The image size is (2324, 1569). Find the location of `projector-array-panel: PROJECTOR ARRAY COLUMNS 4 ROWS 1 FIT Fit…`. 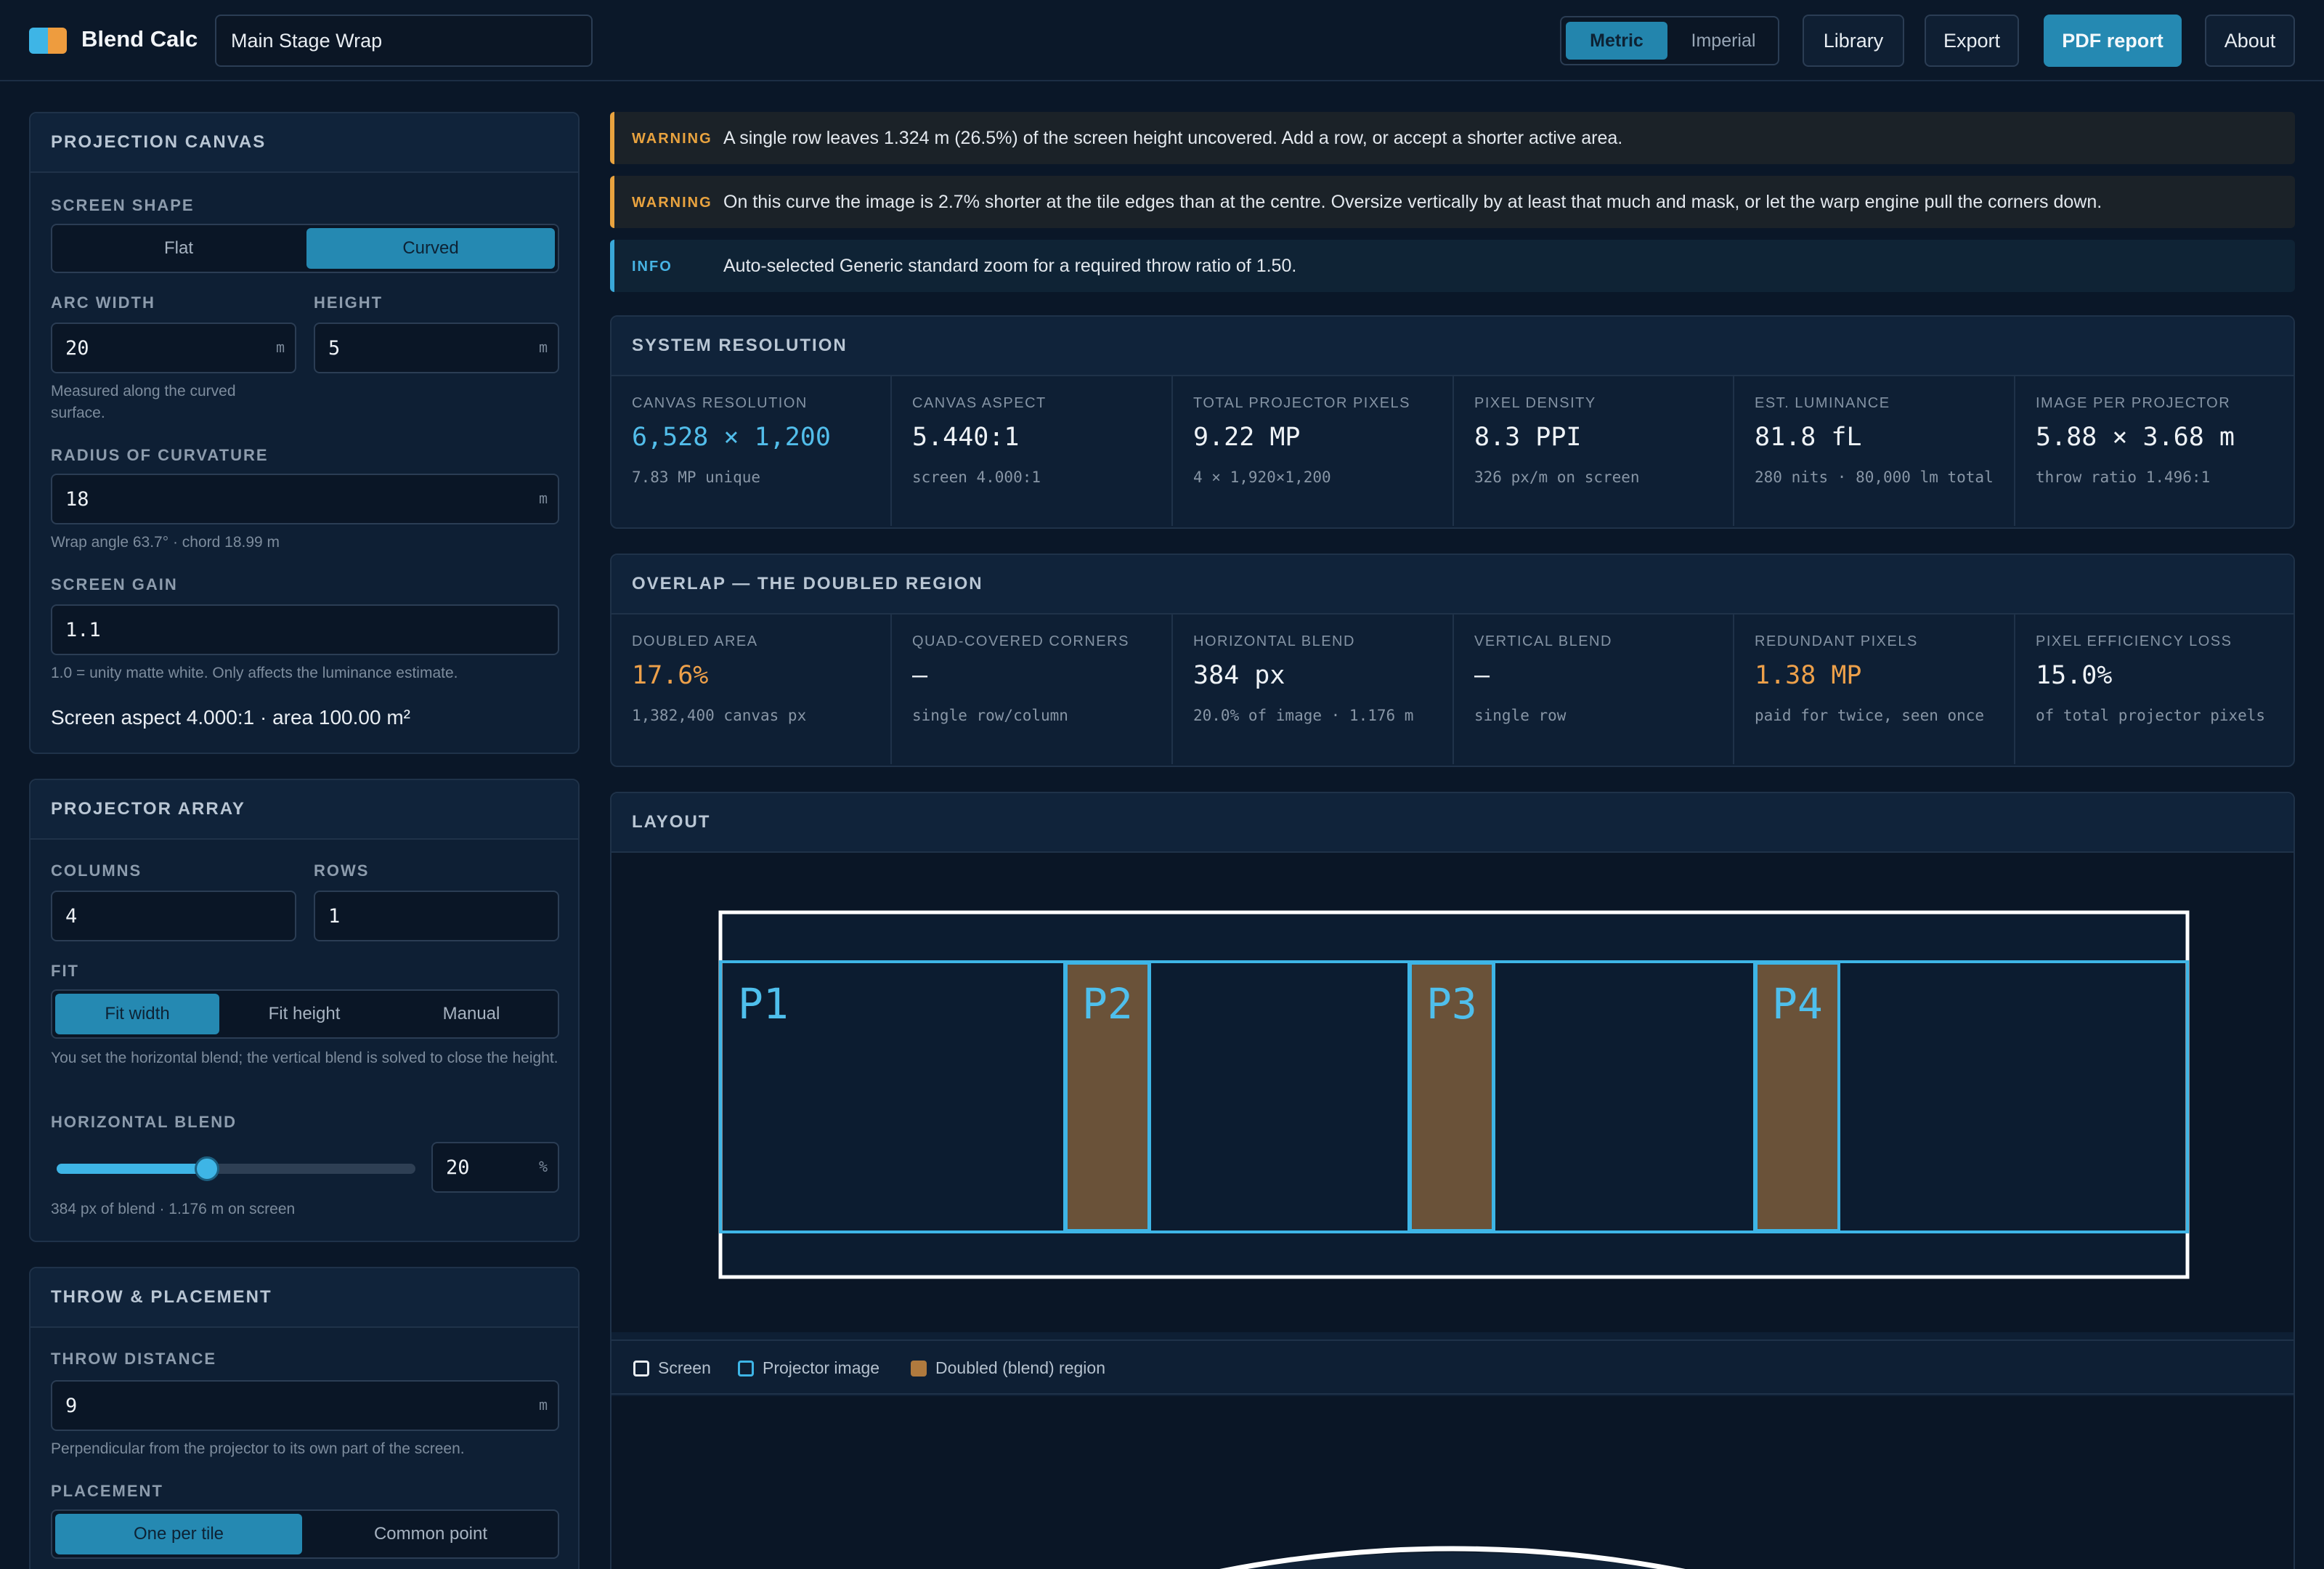

projector-array-panel: PROJECTOR ARRAY COLUMNS 4 ROWS 1 FIT Fit… is located at coordinates (304, 1010).